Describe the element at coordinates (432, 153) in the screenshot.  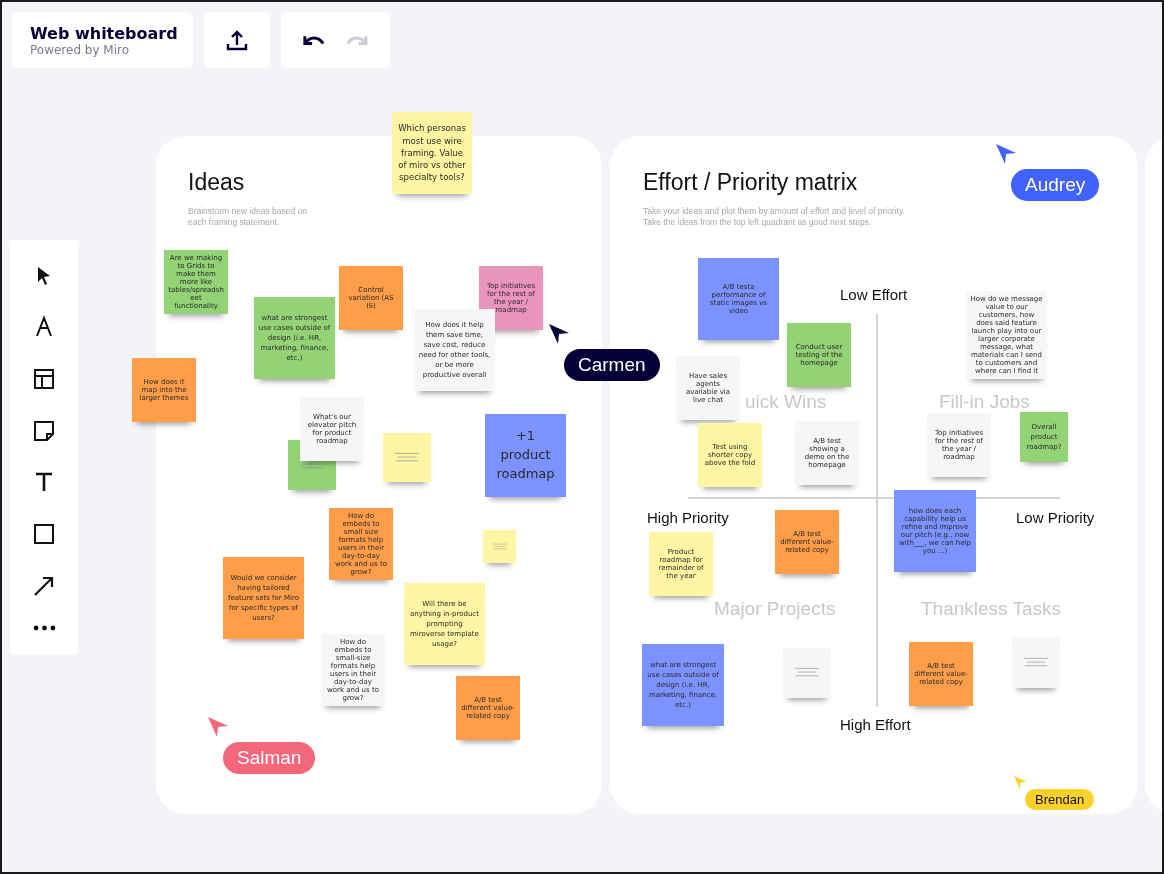
I see `sticky-note: Which personas most use wire framing. Value of miro vs other specialty tools?` at that location.